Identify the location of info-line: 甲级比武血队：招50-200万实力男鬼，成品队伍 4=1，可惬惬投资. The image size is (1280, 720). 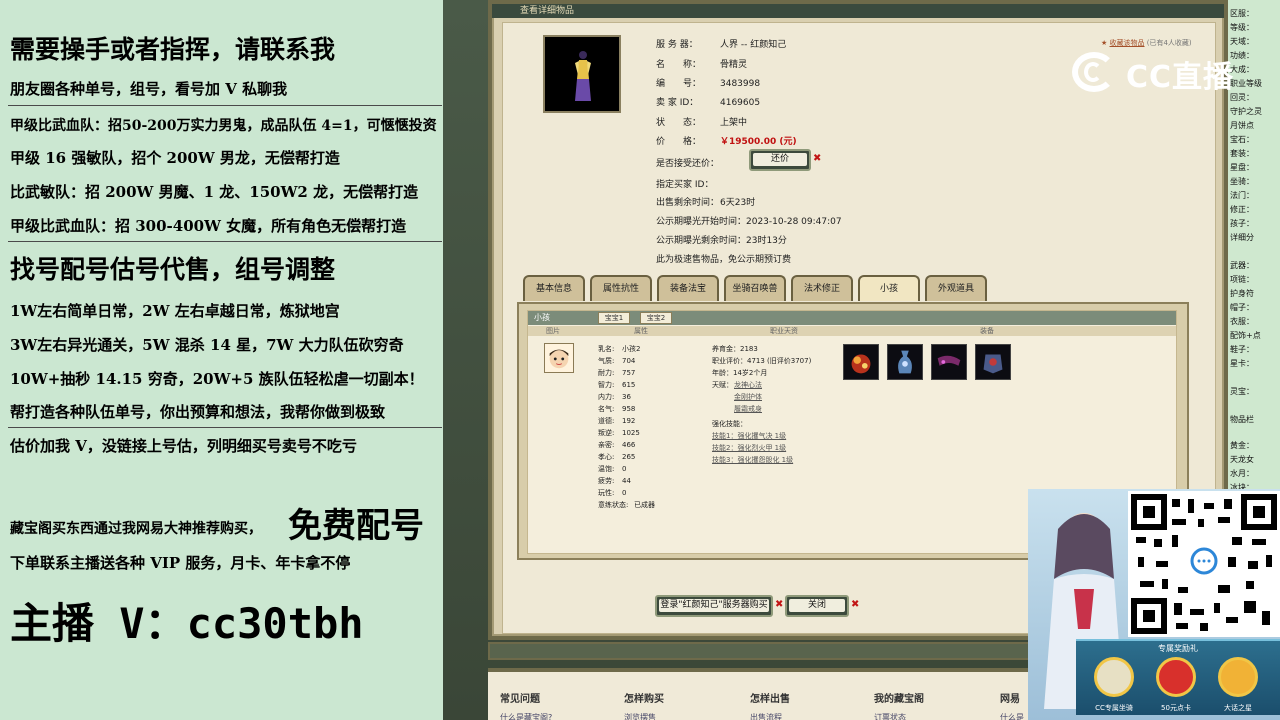
(223, 126).